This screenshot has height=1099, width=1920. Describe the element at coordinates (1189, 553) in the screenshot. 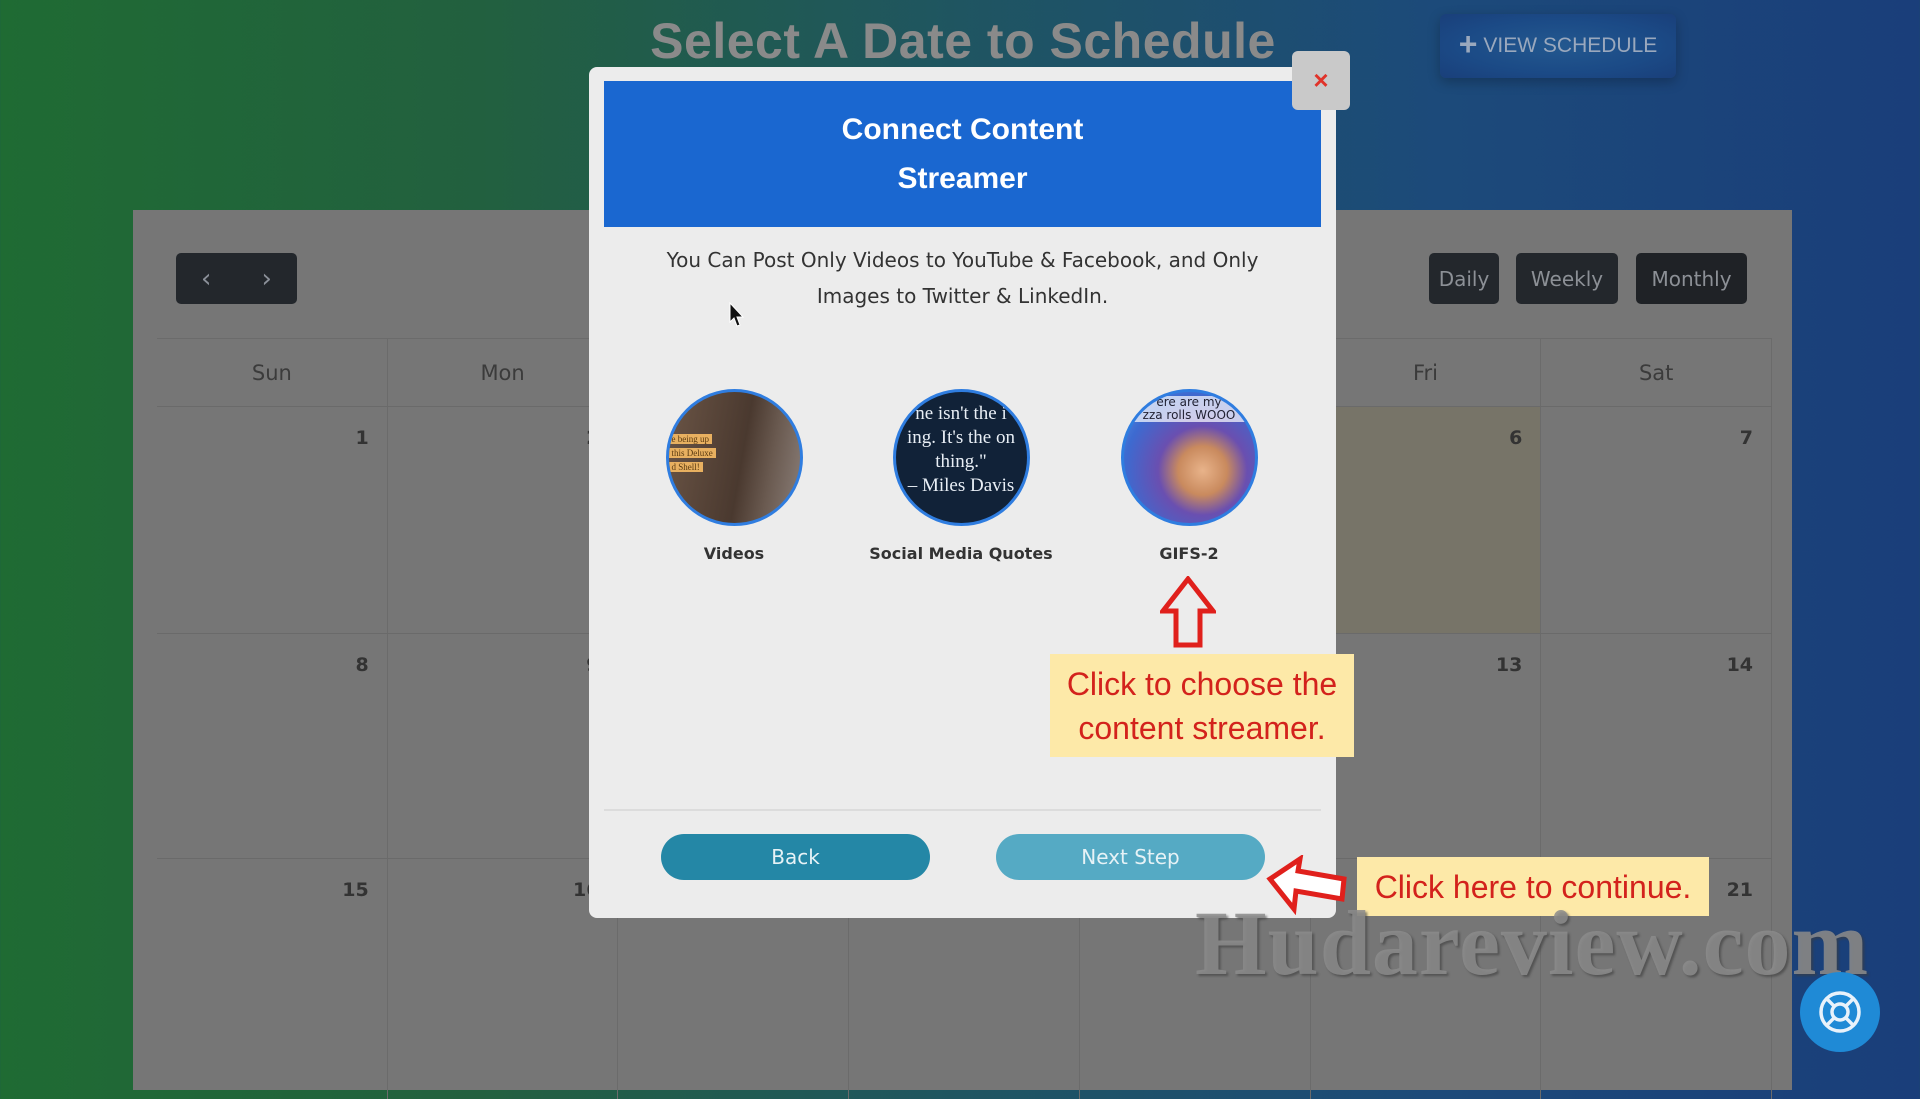

I see `streamer-label: GIFS-2` at that location.